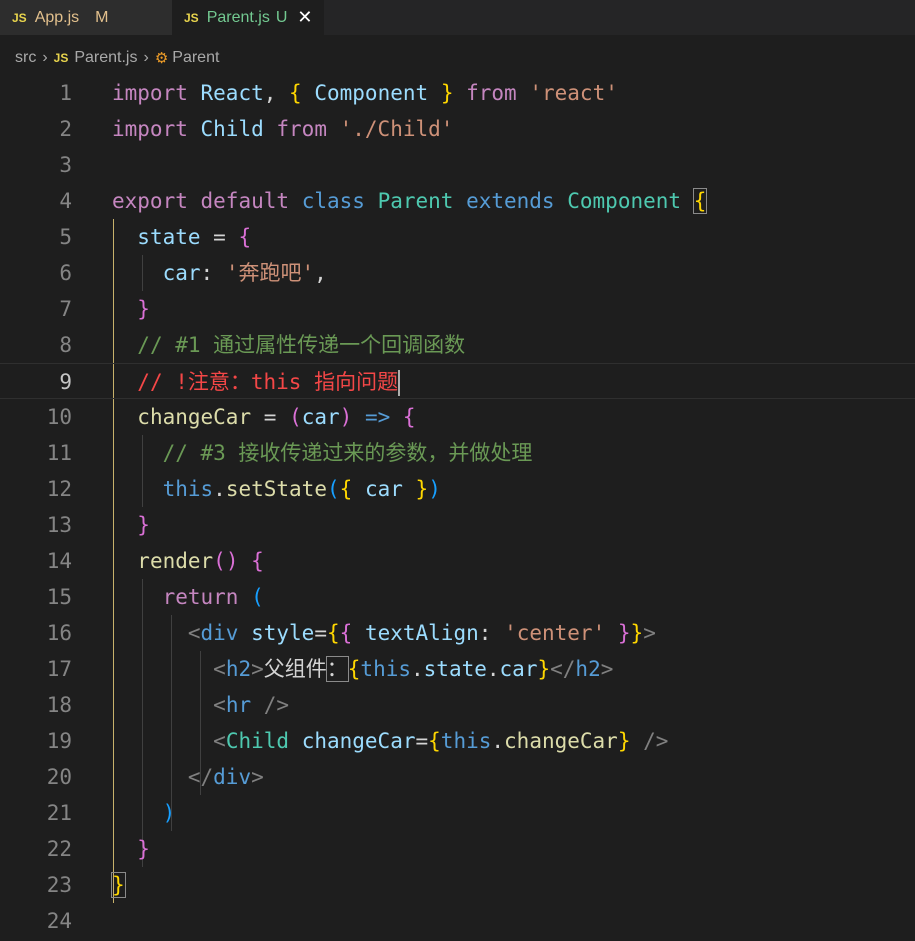 This screenshot has height=941, width=915. Describe the element at coordinates (59, 417) in the screenshot. I see `line-number: 10` at that location.